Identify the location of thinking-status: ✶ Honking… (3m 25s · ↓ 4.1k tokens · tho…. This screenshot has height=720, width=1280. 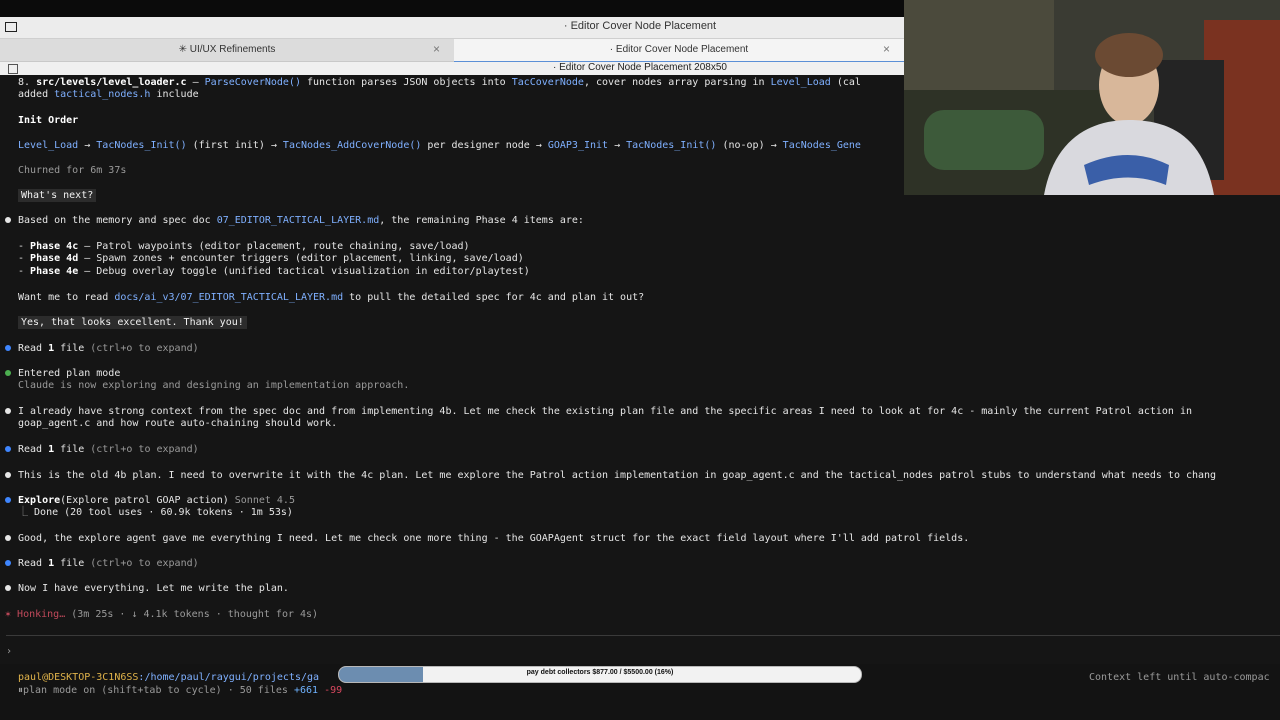
(161, 614).